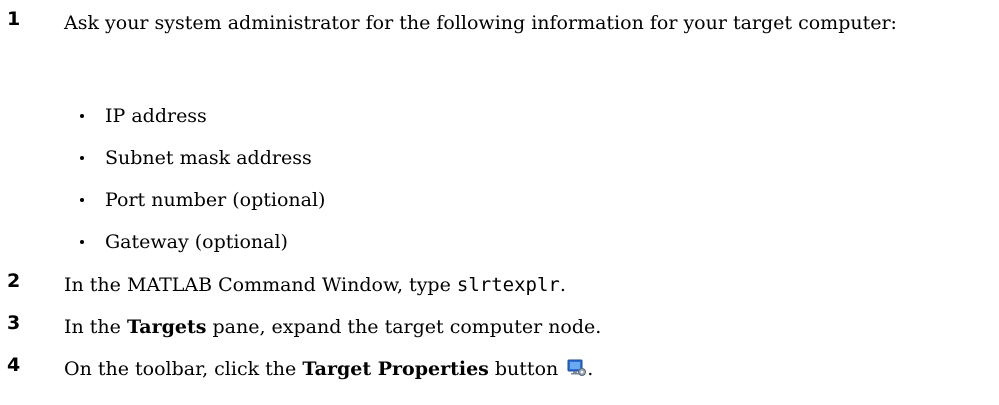 Image resolution: width=999 pixels, height=405 pixels. What do you see at coordinates (508, 285) in the screenshot?
I see `command-code: slrtexplr` at bounding box center [508, 285].